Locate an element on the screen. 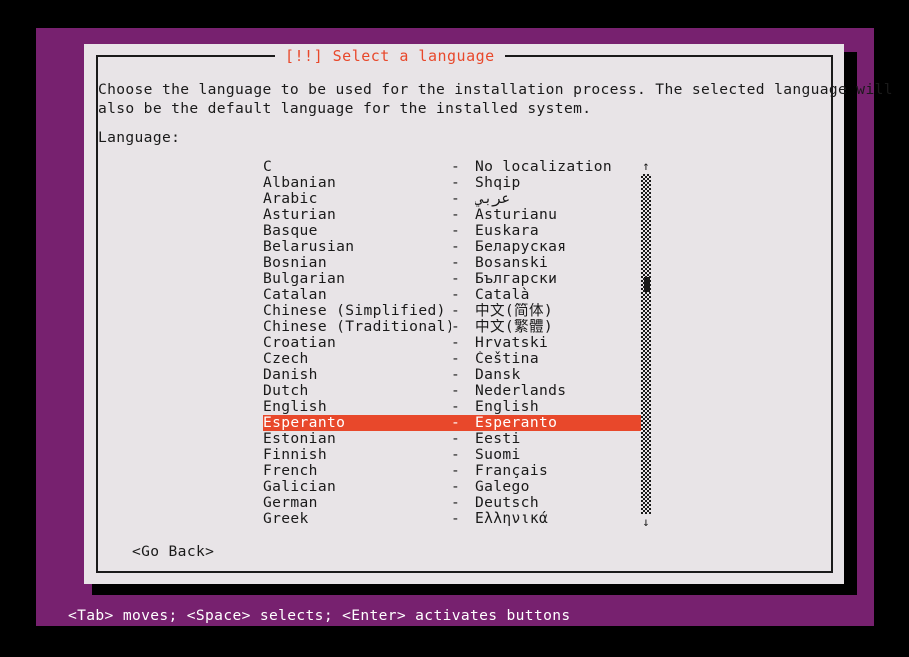  language-list-item: Bulgarian - Български is located at coordinates (454, 279).